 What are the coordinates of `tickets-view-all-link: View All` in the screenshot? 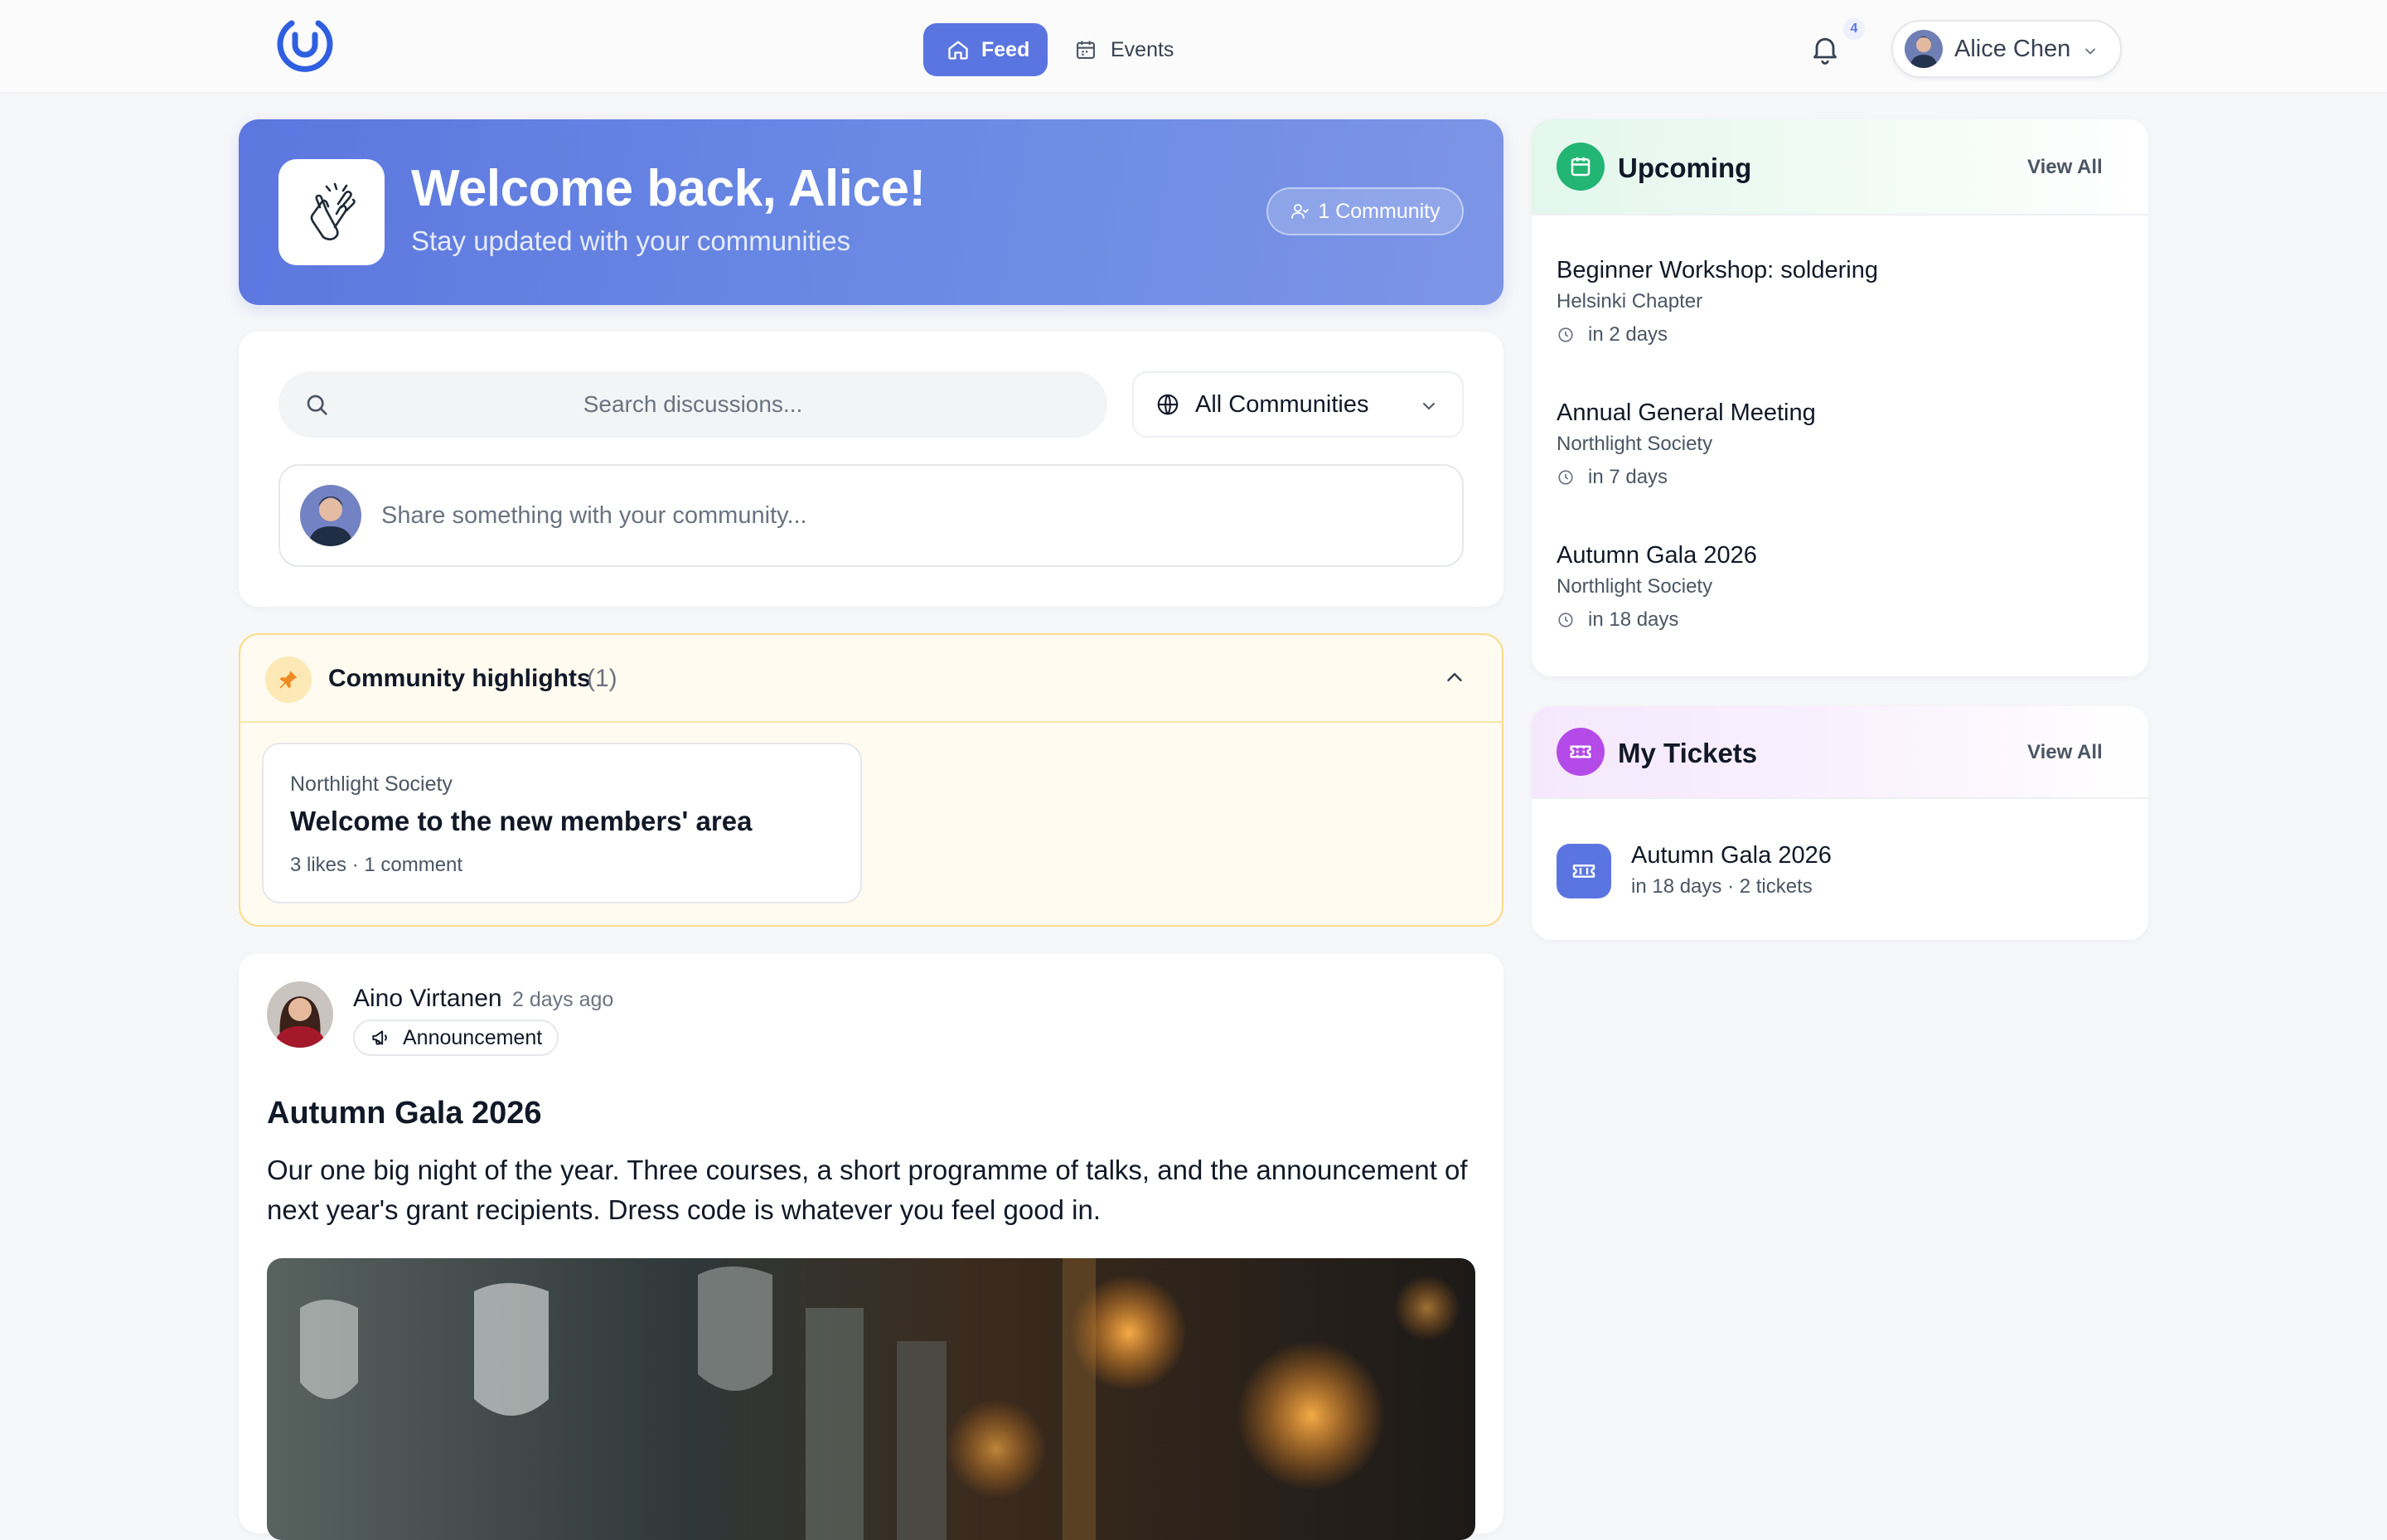 It's located at (2065, 752).